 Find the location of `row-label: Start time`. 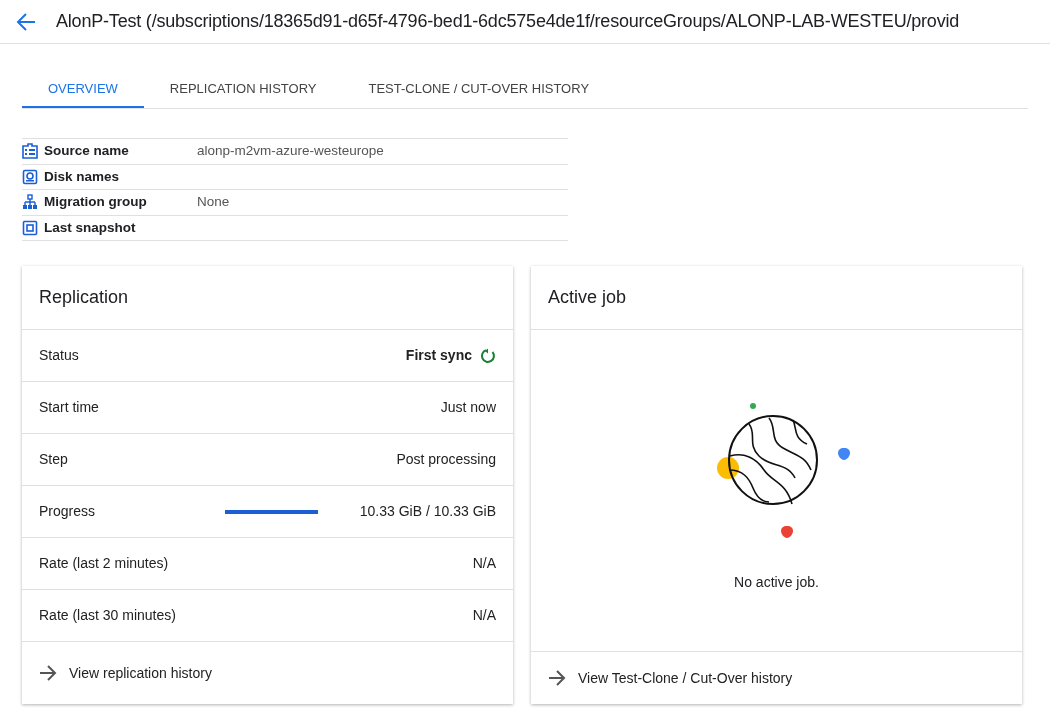

row-label: Start time is located at coordinates (69, 407).